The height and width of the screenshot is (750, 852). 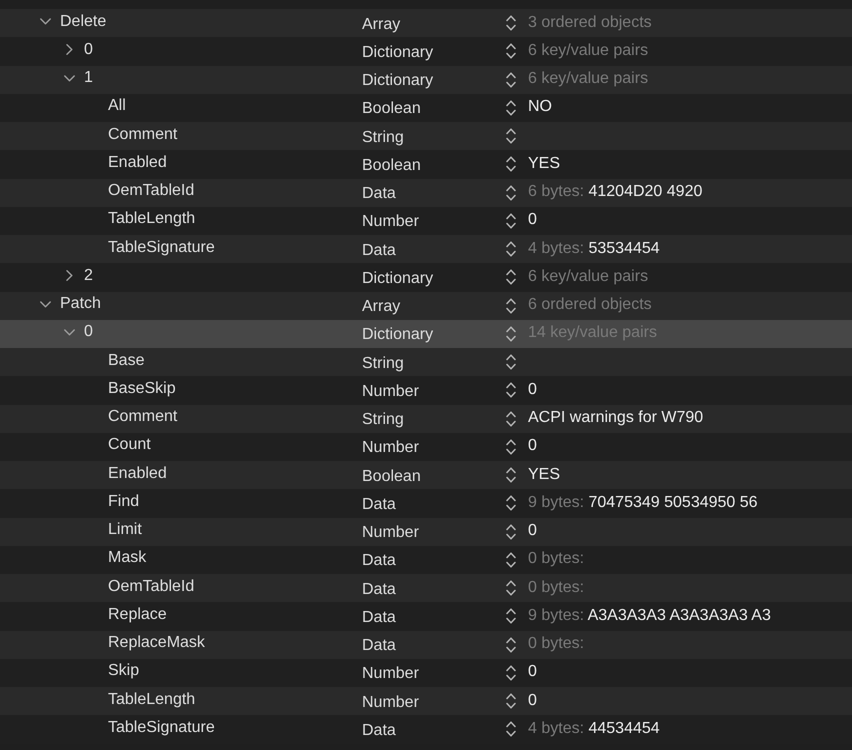 I want to click on outline-row: Base String, so click(x=426, y=362).